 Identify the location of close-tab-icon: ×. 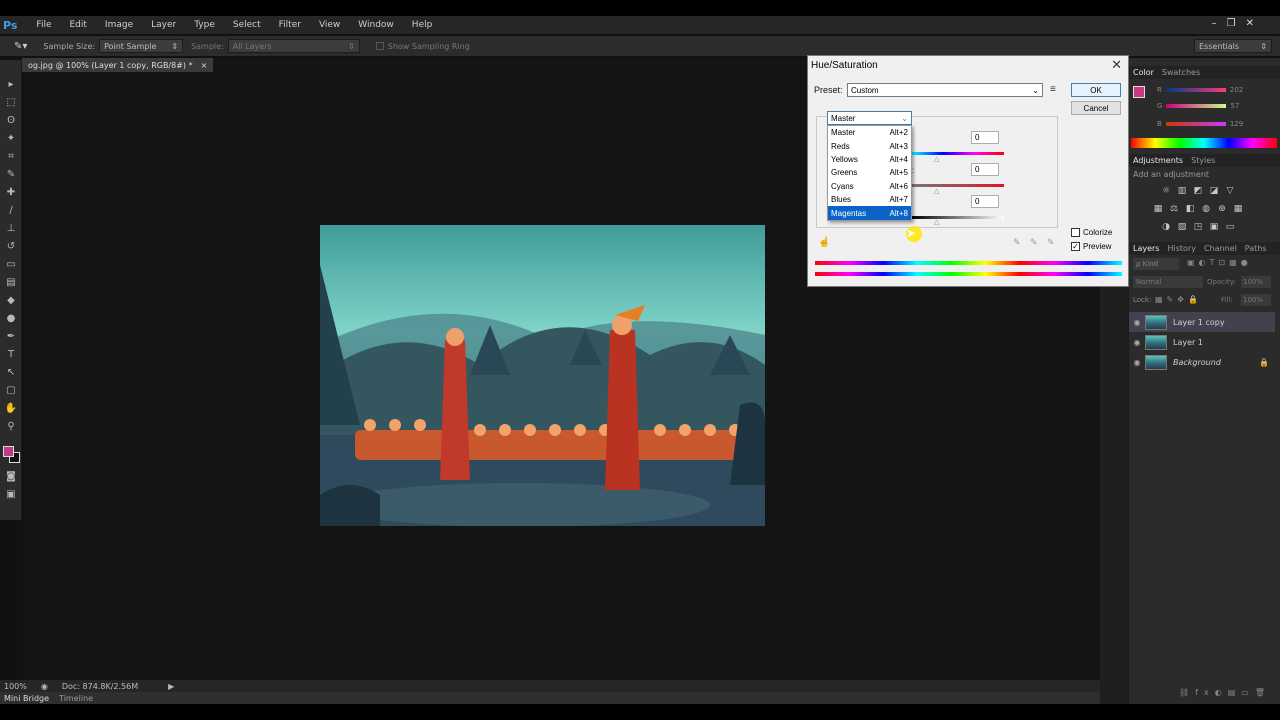
(204, 65).